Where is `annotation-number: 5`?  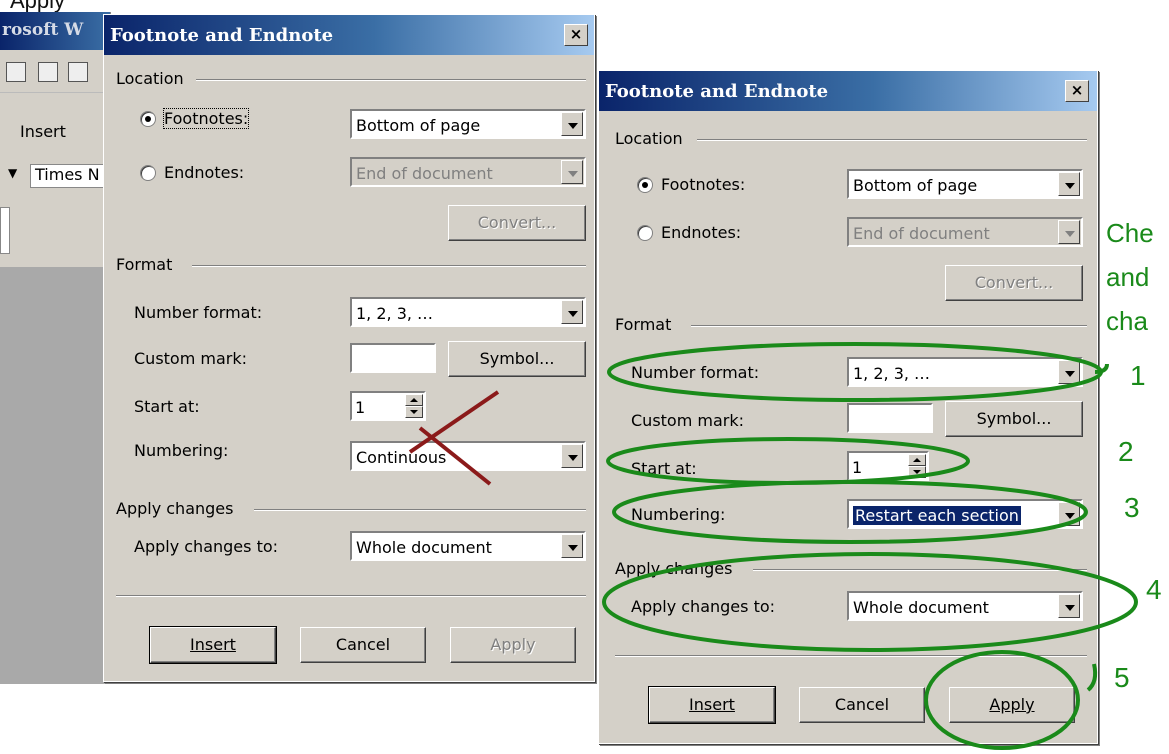
annotation-number: 5 is located at coordinates (1122, 677).